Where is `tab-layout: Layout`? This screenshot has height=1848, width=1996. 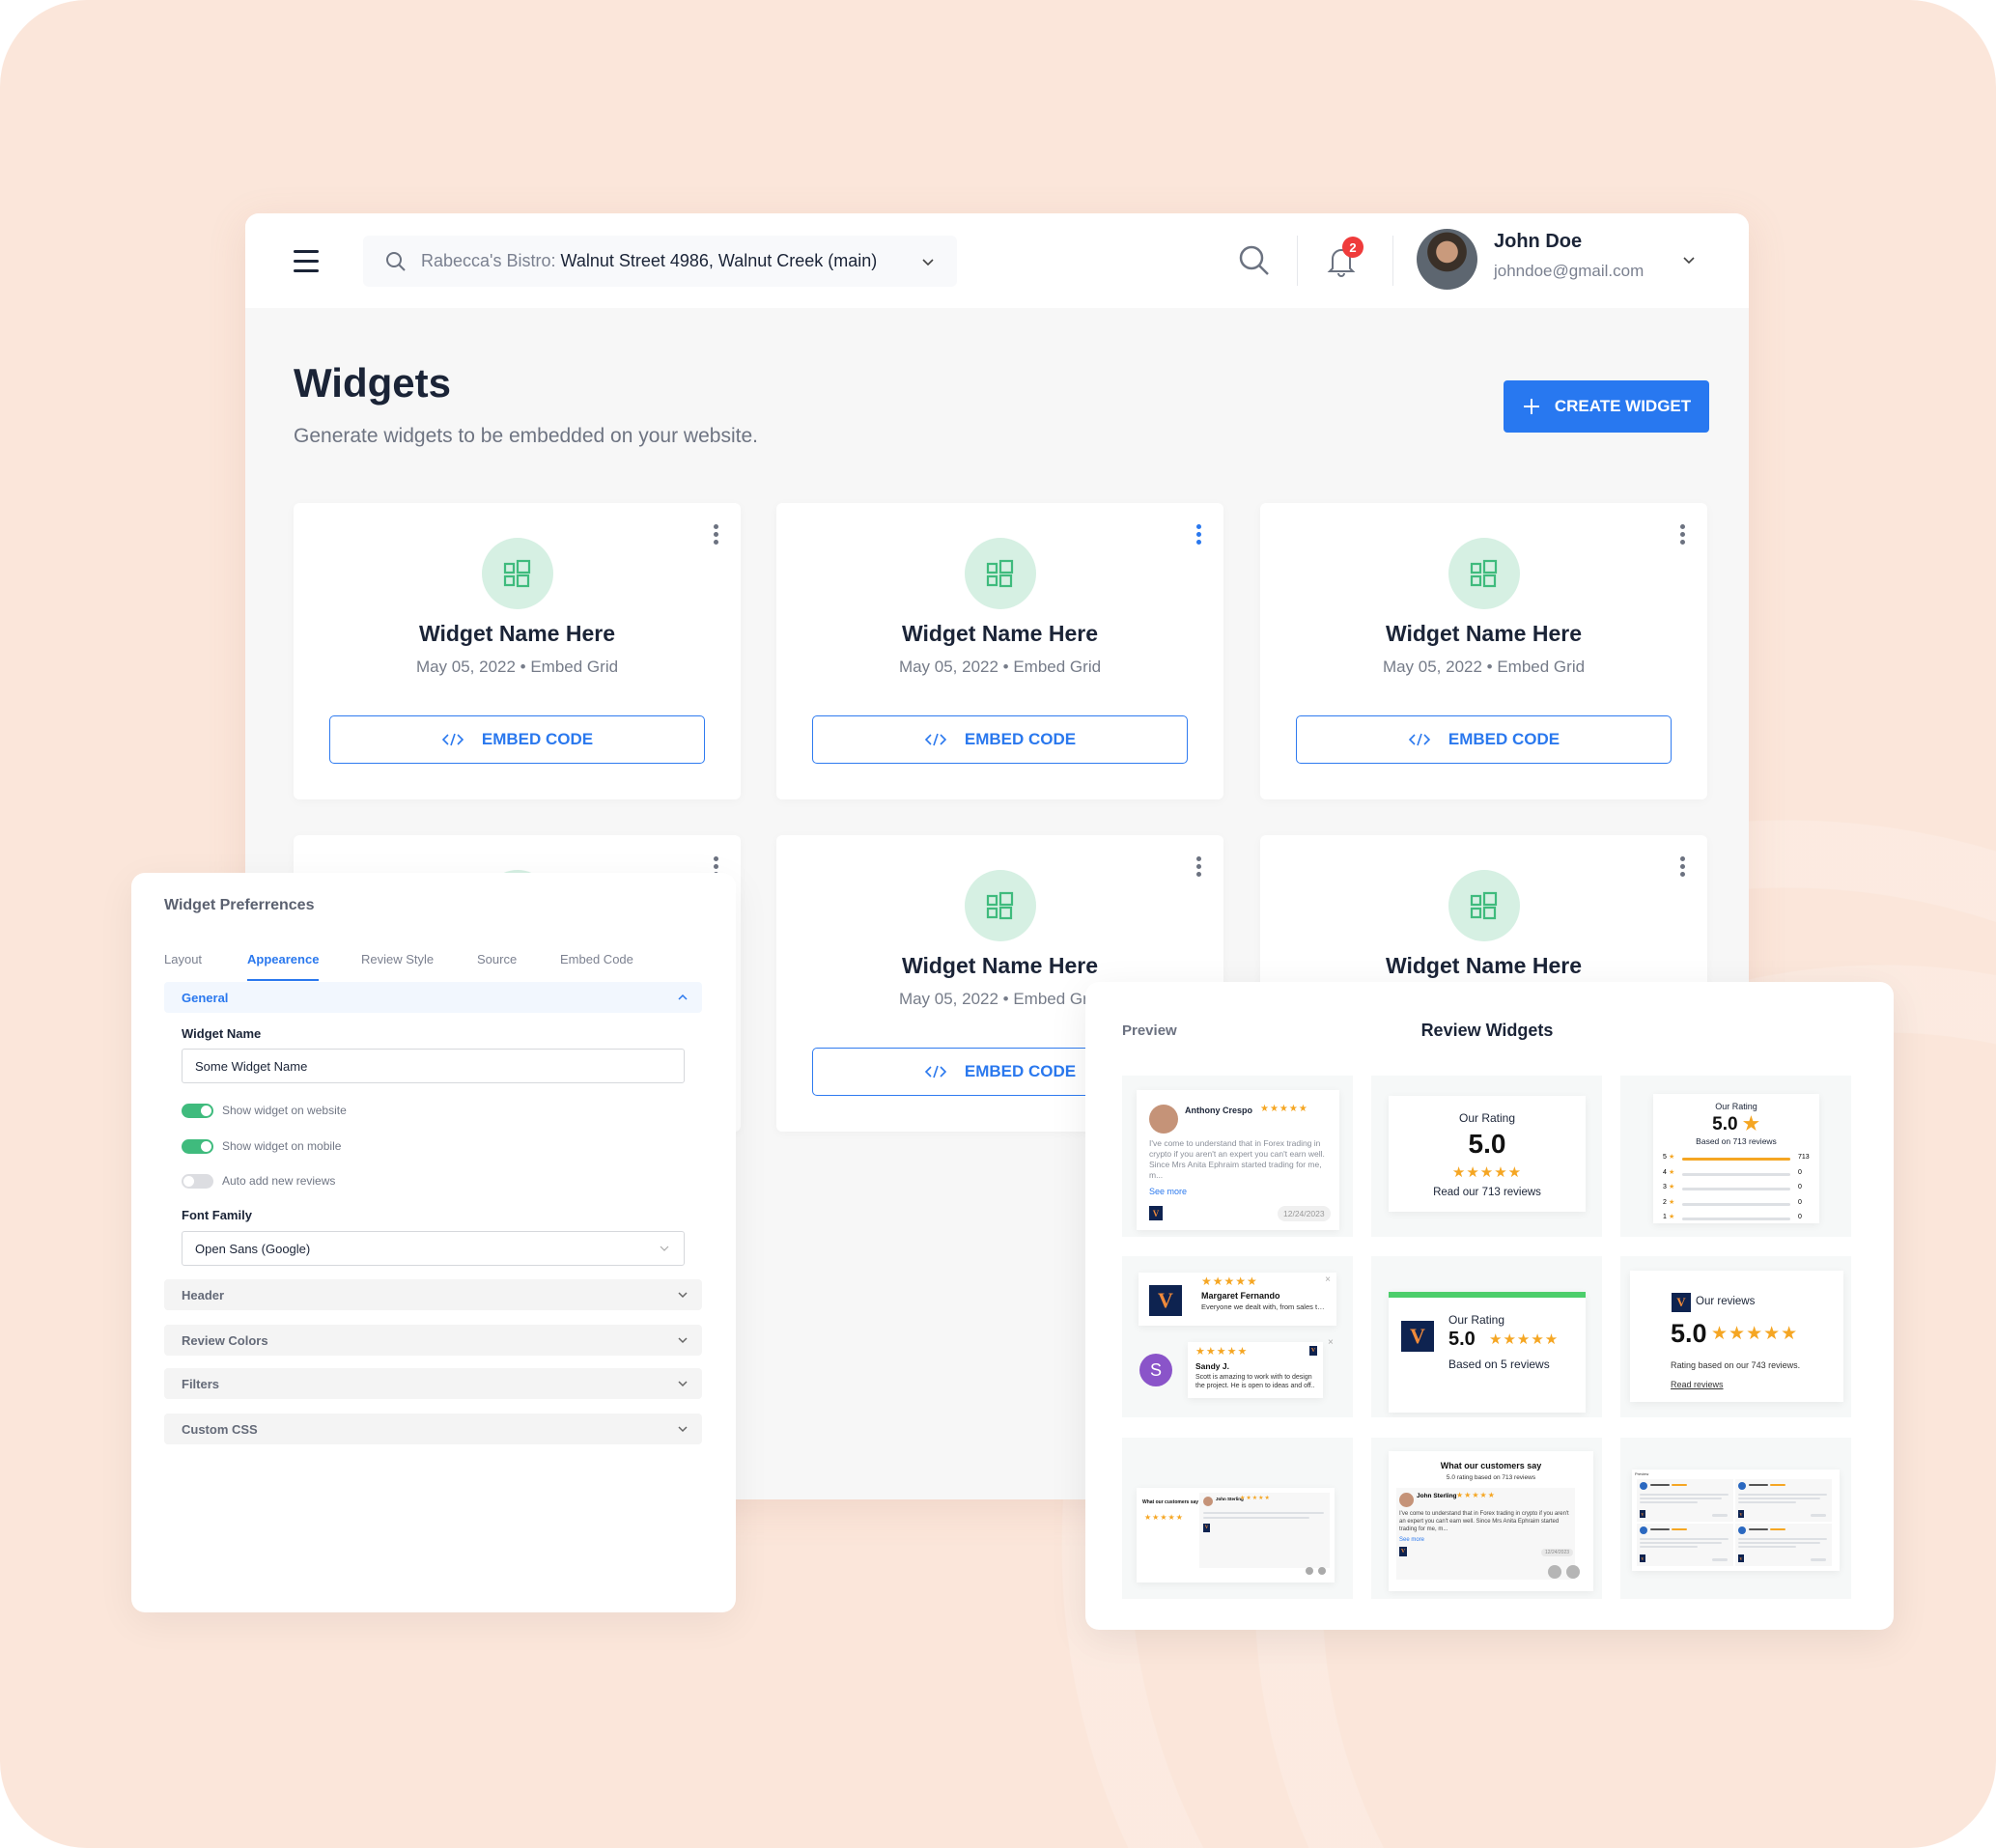
tab-layout: Layout is located at coordinates (183, 959).